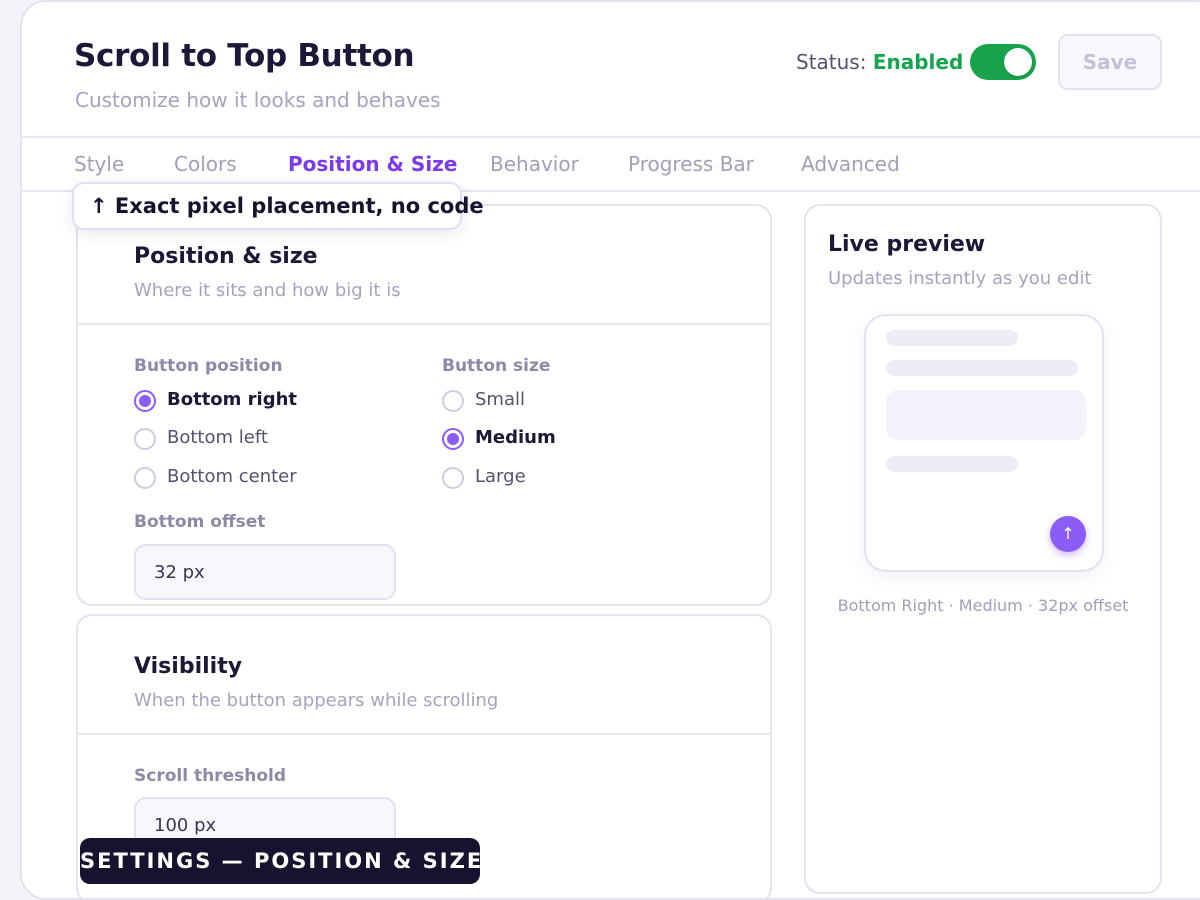 The height and width of the screenshot is (900, 1200). I want to click on tab-behavior: Behavior, so click(534, 164).